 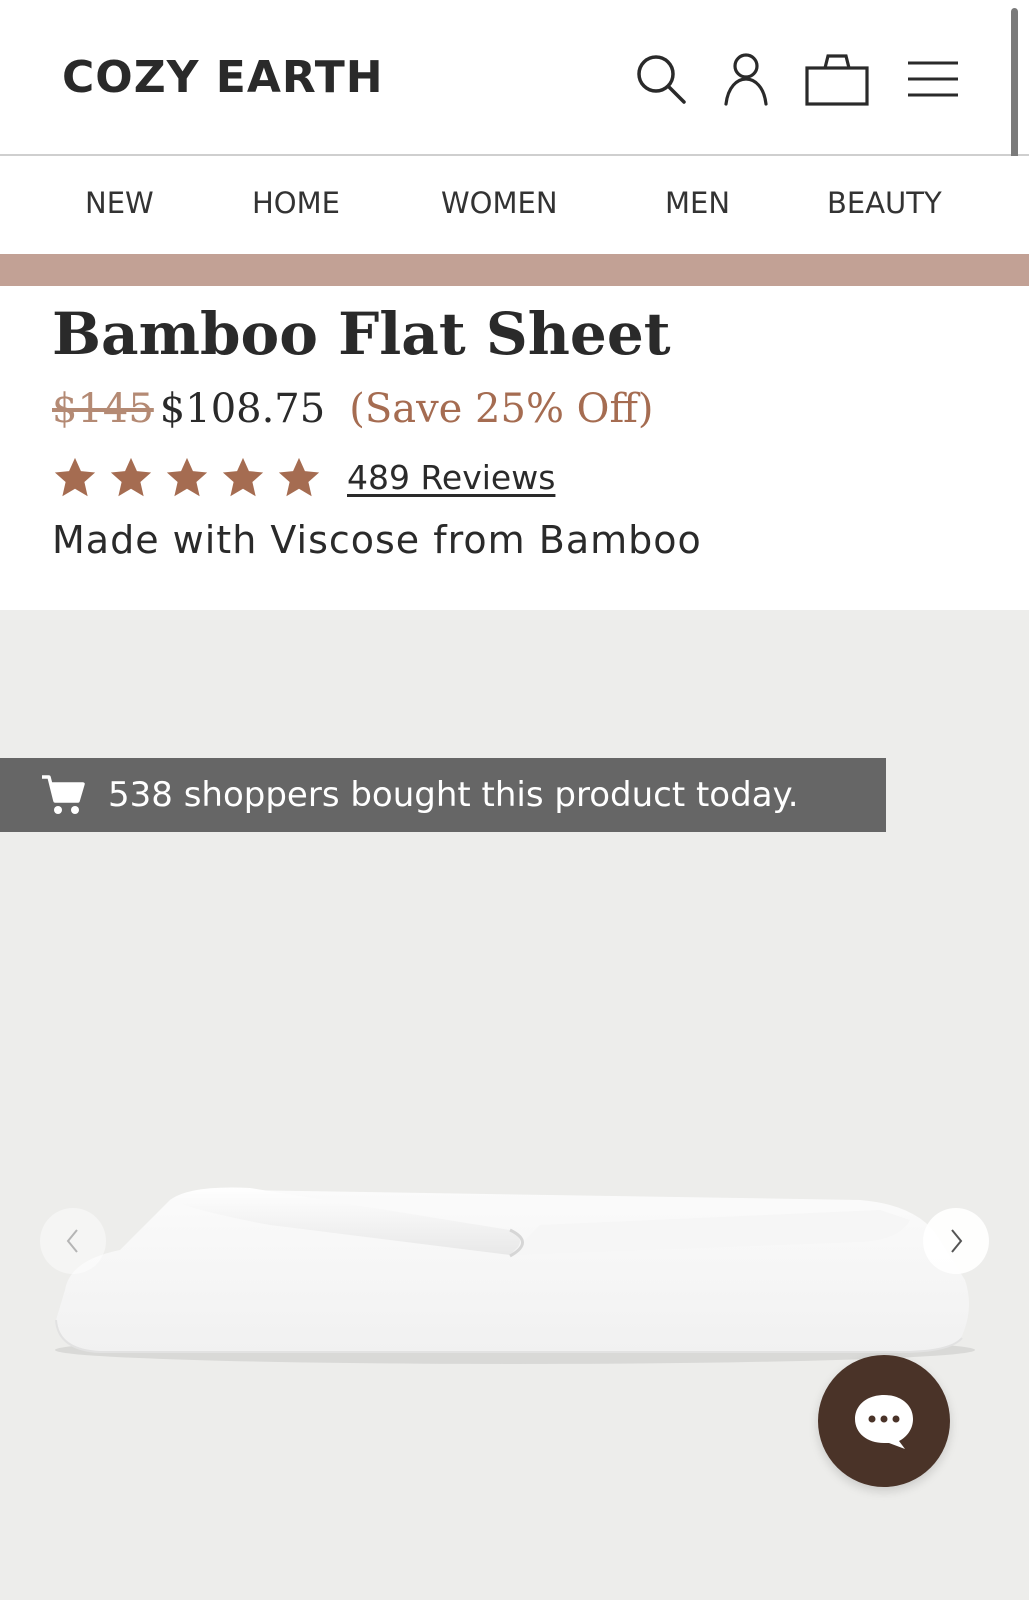 I want to click on chat-bubble-icon, so click(x=884, y=1422).